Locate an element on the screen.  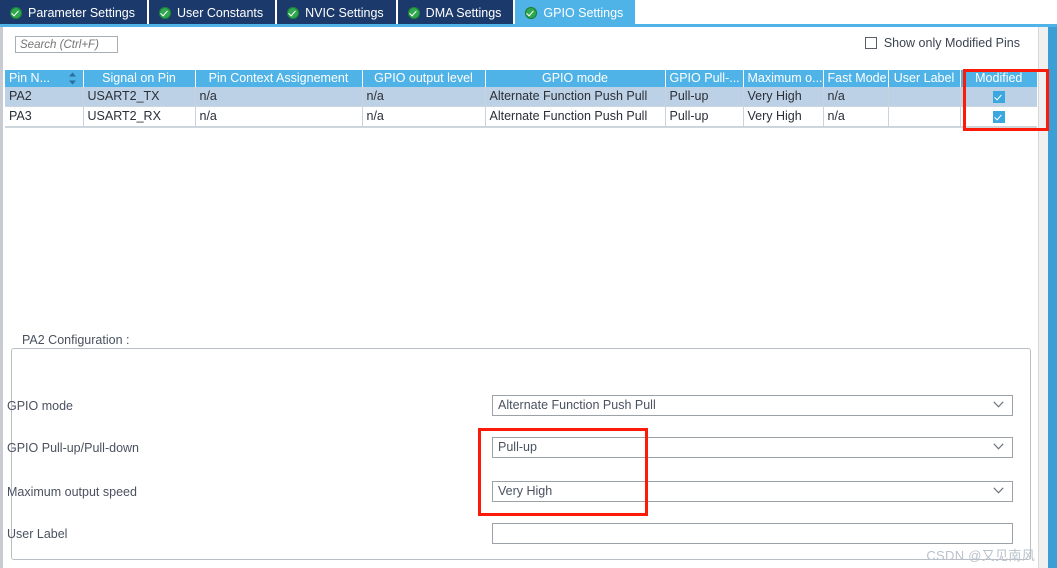
column-header-label: GPIO mode is located at coordinates (575, 78).